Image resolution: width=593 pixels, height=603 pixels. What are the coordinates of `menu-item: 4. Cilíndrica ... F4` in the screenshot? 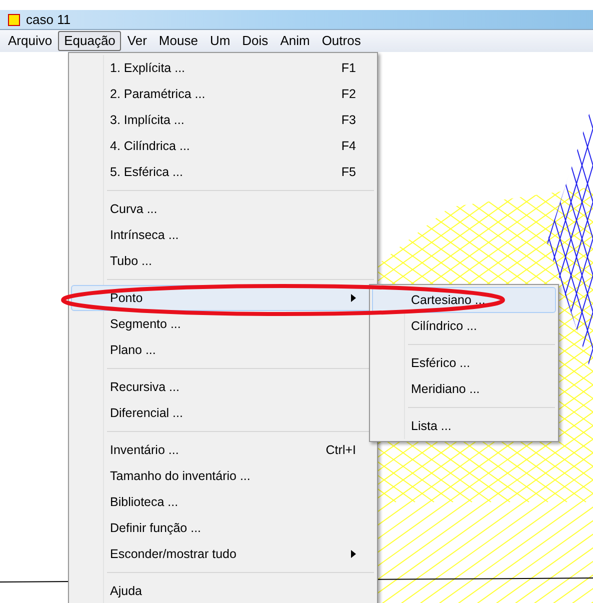 It's located at (223, 146).